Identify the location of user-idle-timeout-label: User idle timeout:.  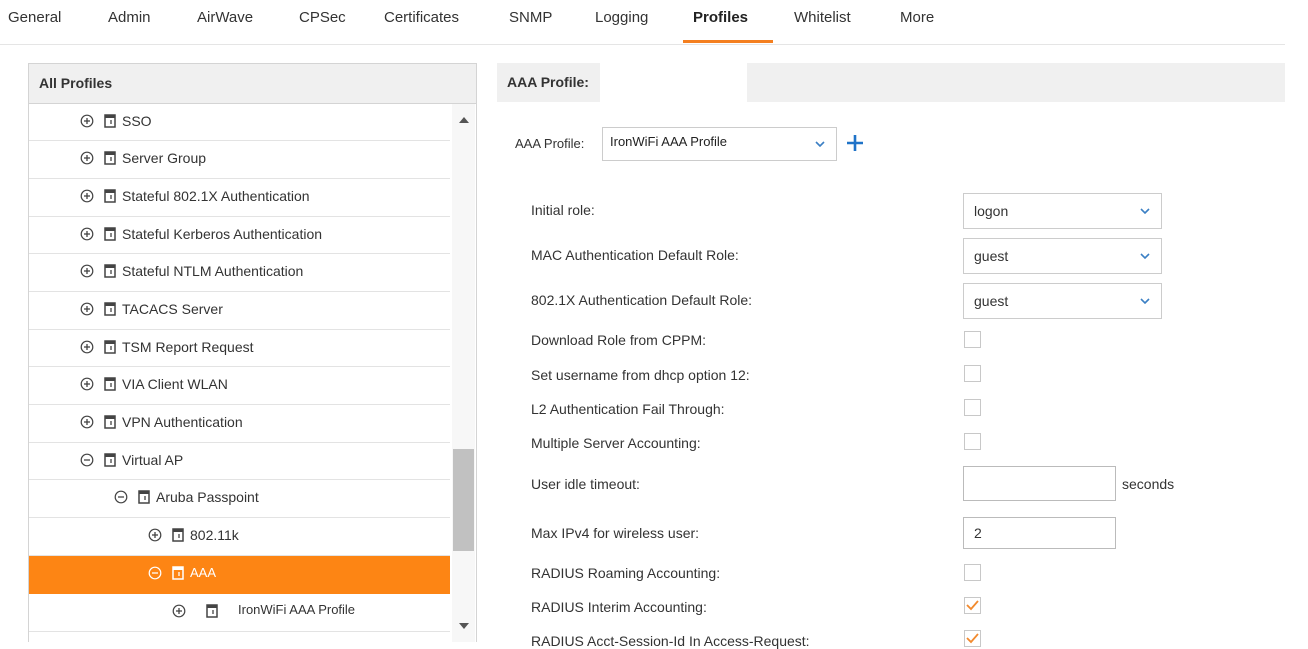
(585, 484).